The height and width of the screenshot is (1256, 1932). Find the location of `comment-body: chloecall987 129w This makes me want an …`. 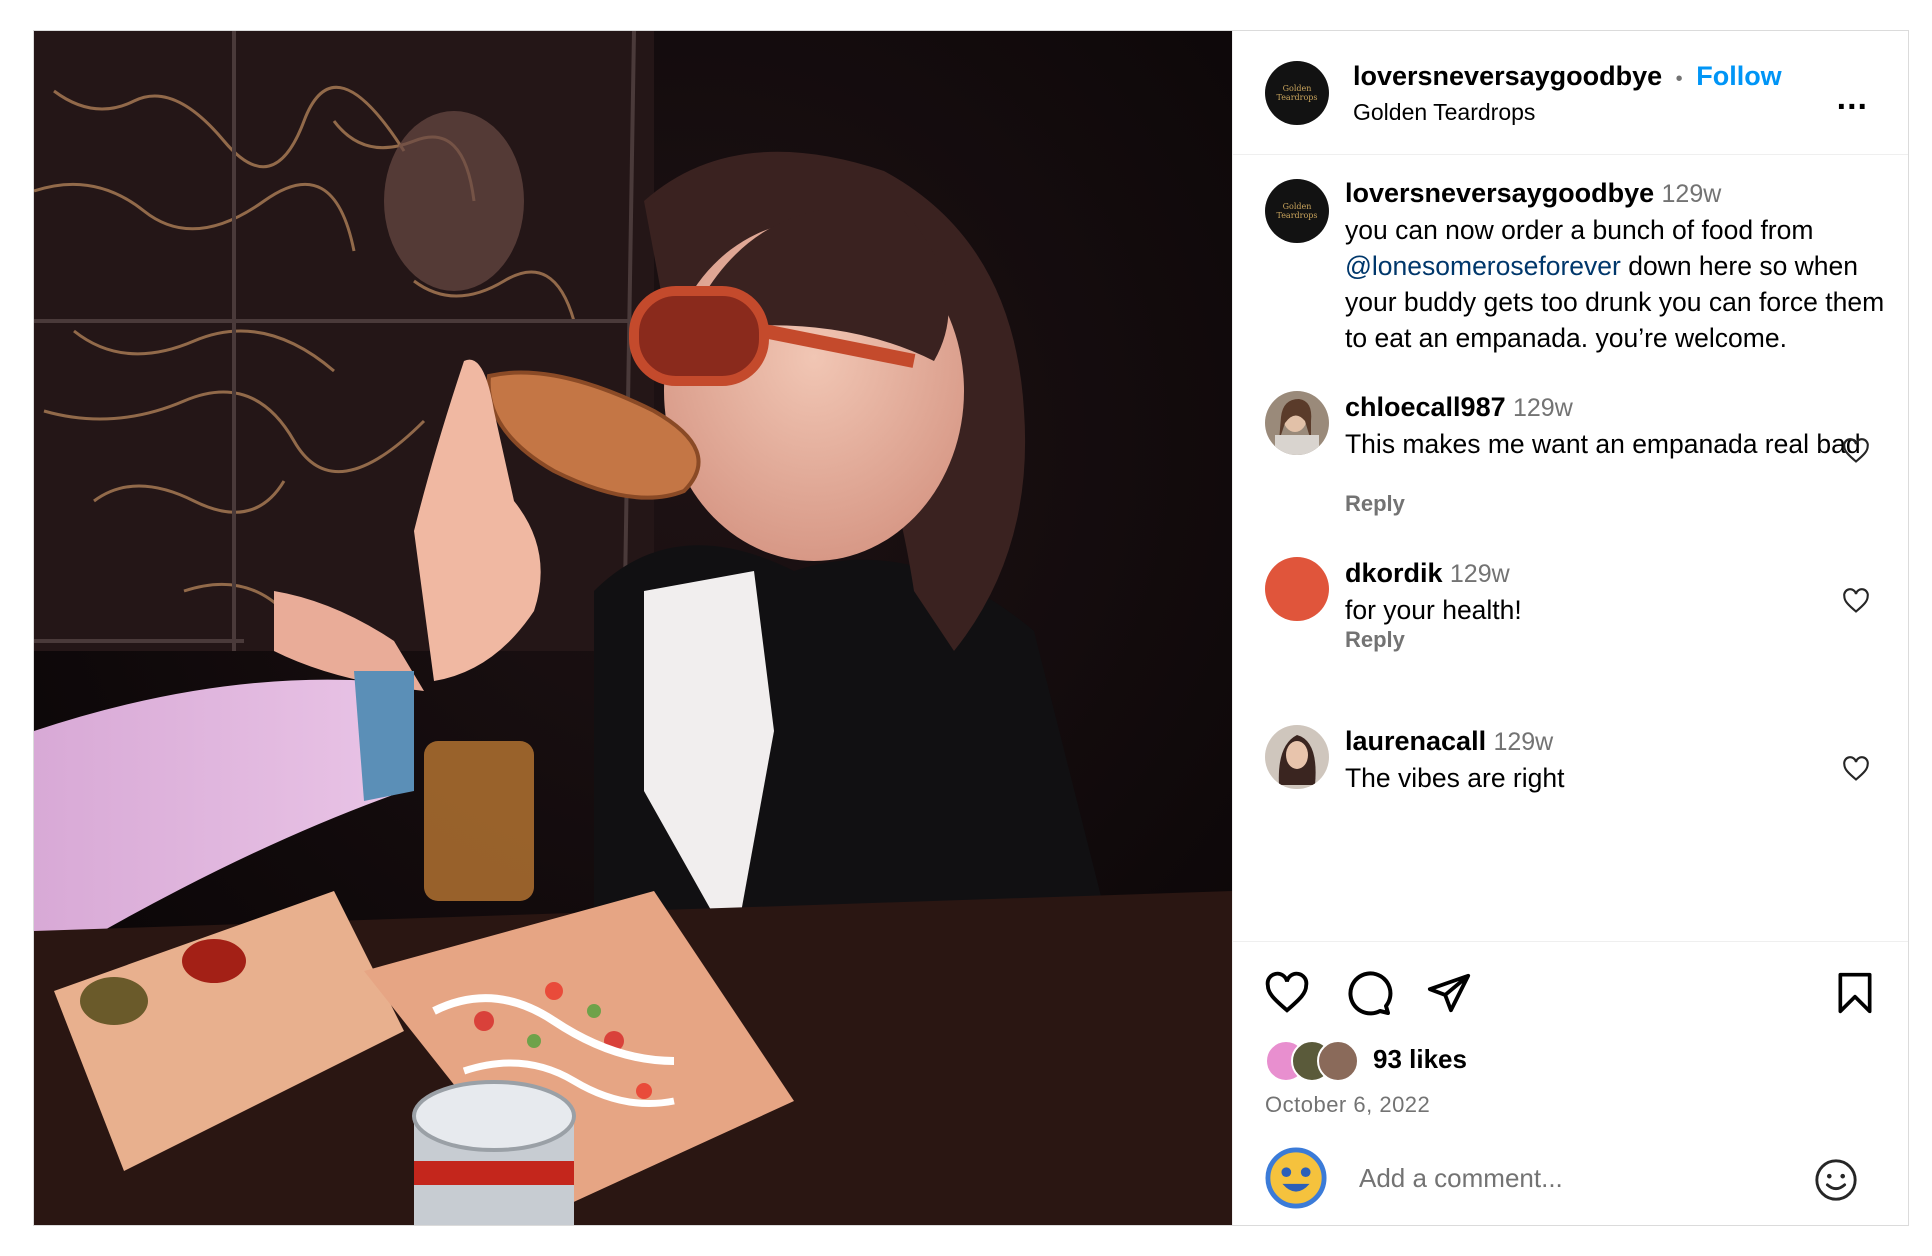

comment-body: chloecall987 129w This makes me want an … is located at coordinates (1605, 425).